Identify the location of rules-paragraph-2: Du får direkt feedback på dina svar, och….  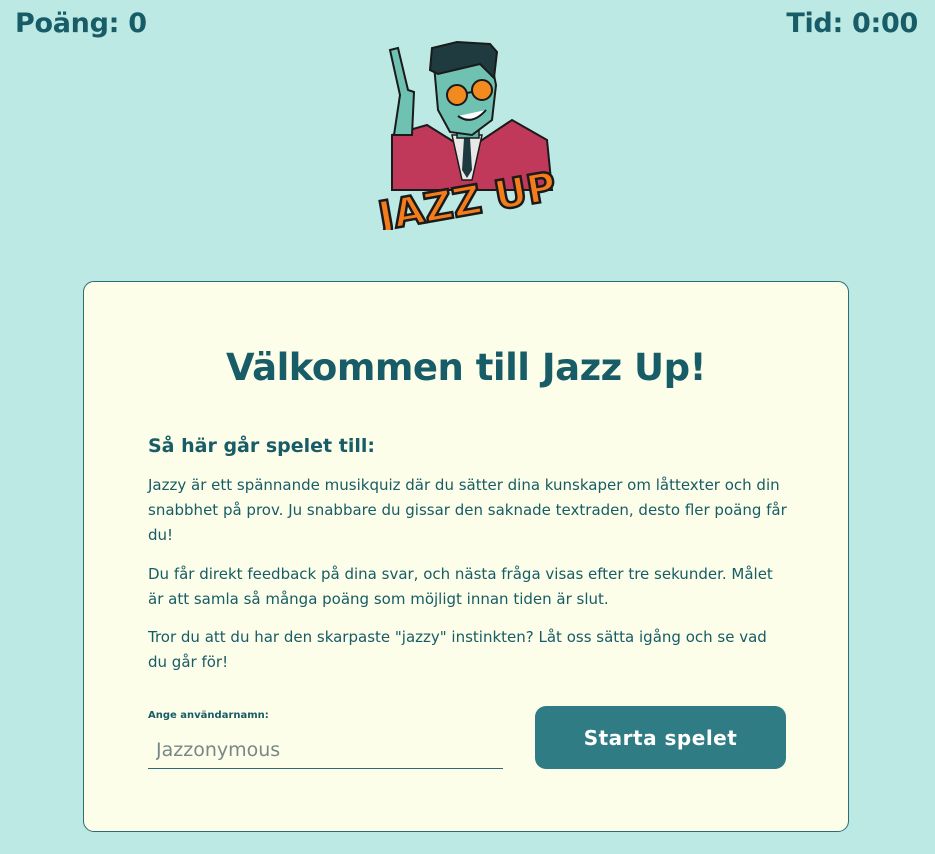
(460, 586).